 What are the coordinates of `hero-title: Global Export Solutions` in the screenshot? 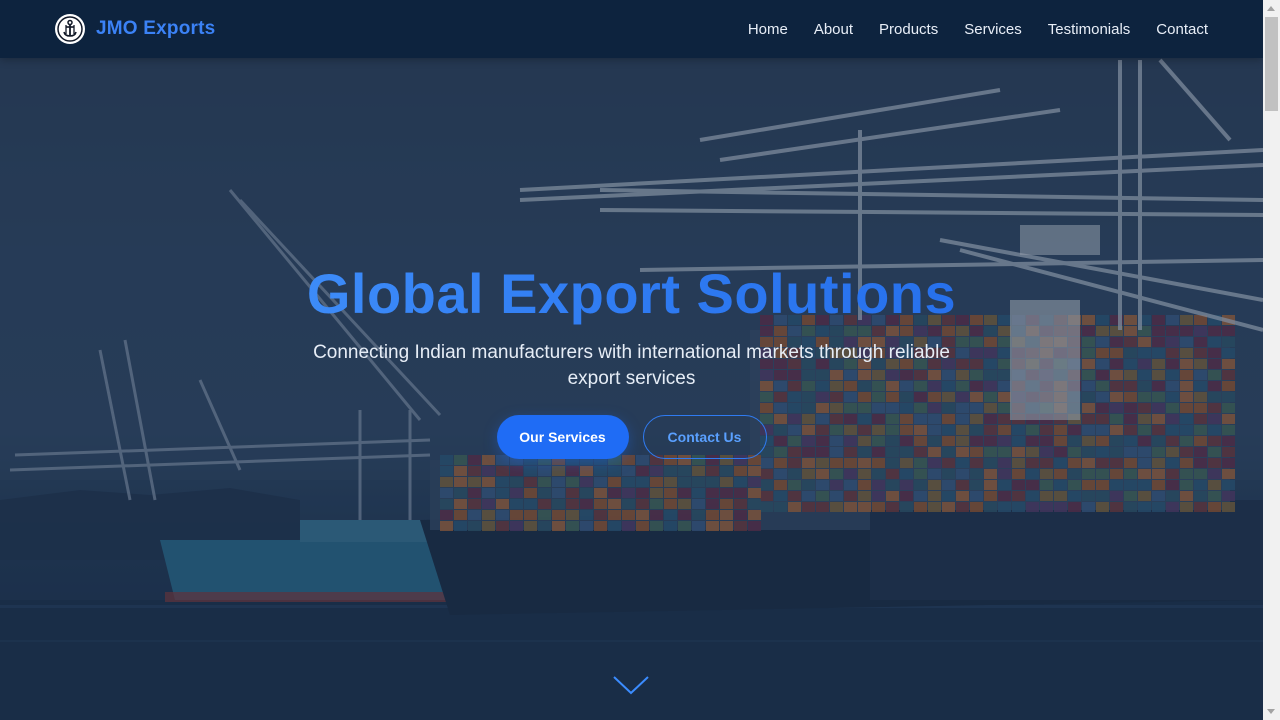 It's located at (631, 294).